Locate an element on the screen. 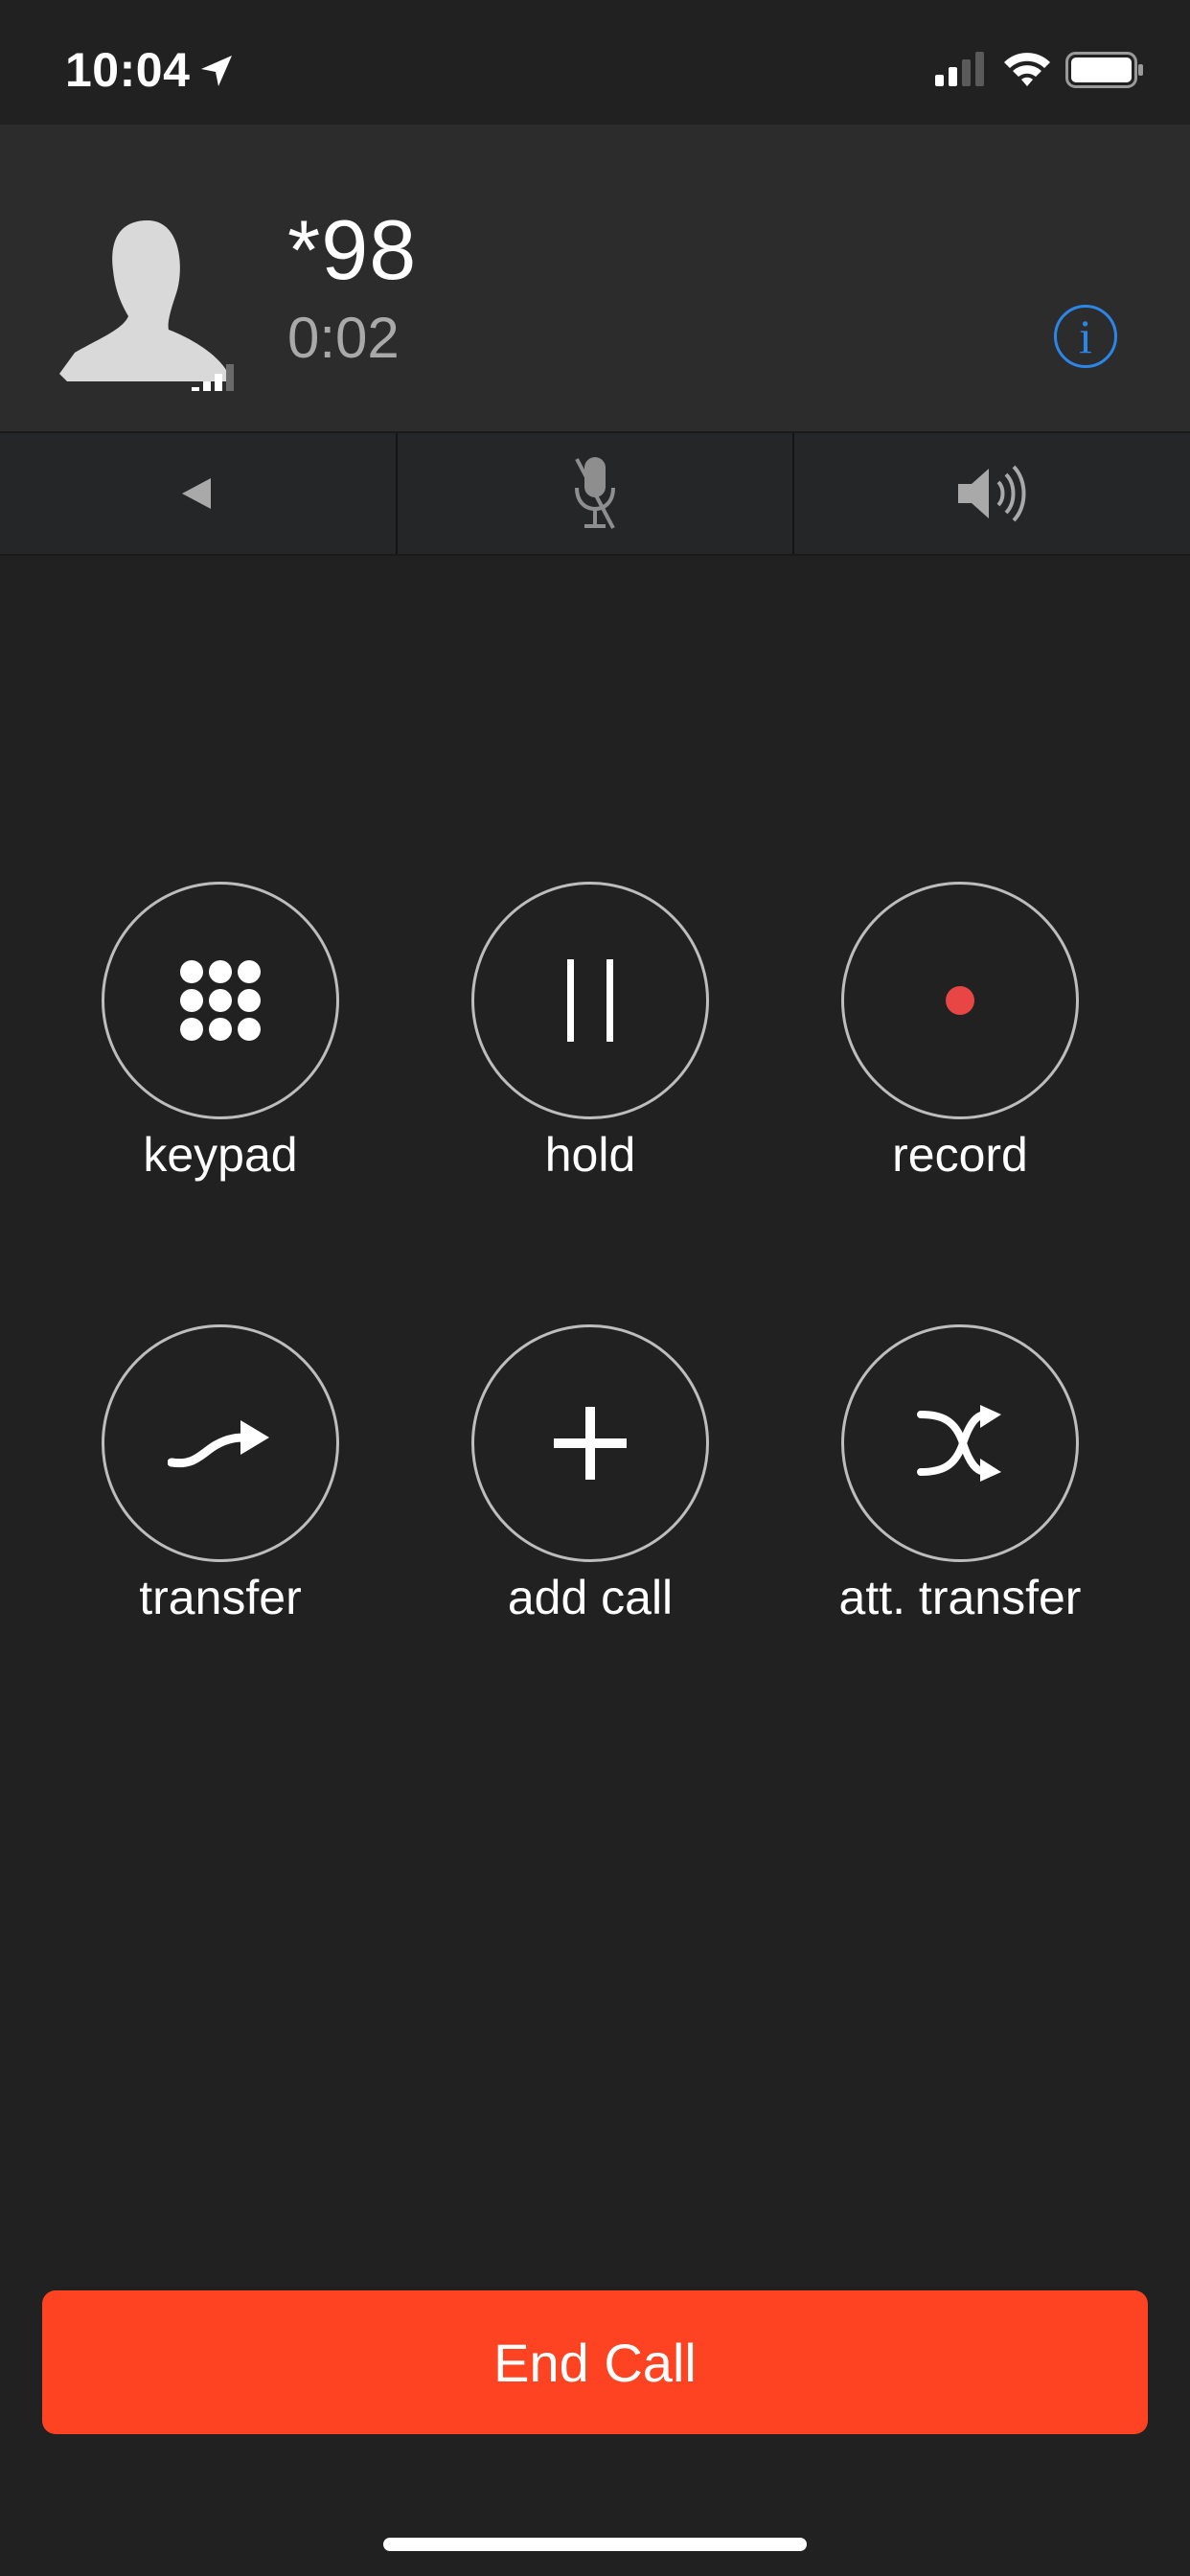 This screenshot has height=2576, width=1190. speaker-icon is located at coordinates (991, 493).